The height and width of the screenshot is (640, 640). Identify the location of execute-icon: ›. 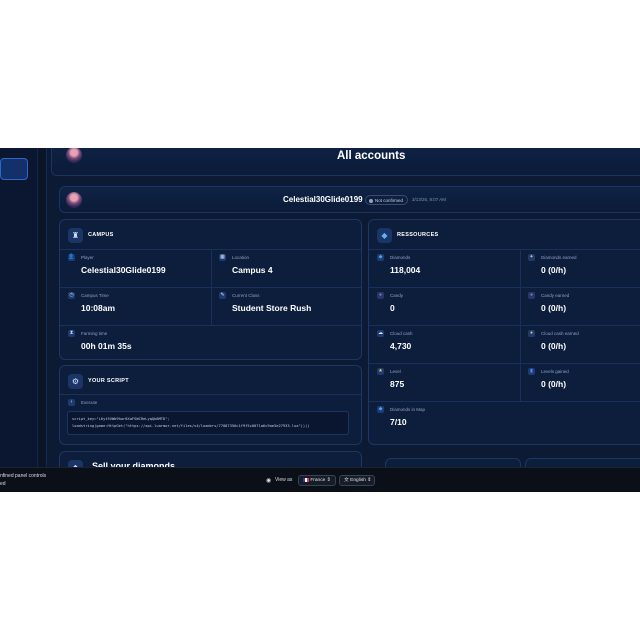
(71, 402).